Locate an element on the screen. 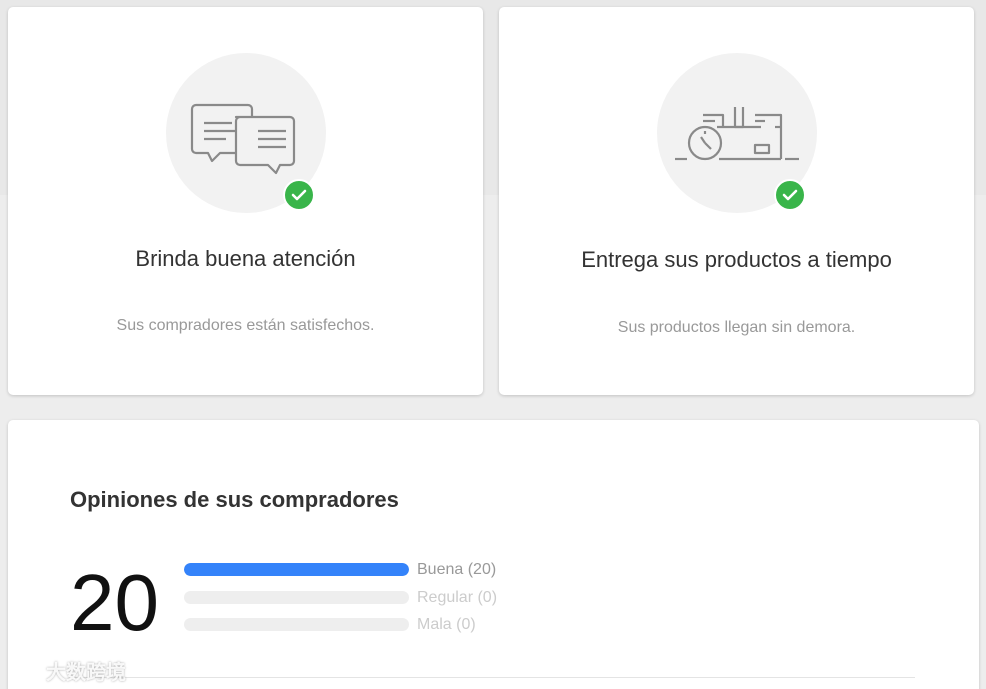 Image resolution: width=986 pixels, height=689 pixels. rating-bar-fill is located at coordinates (296, 569).